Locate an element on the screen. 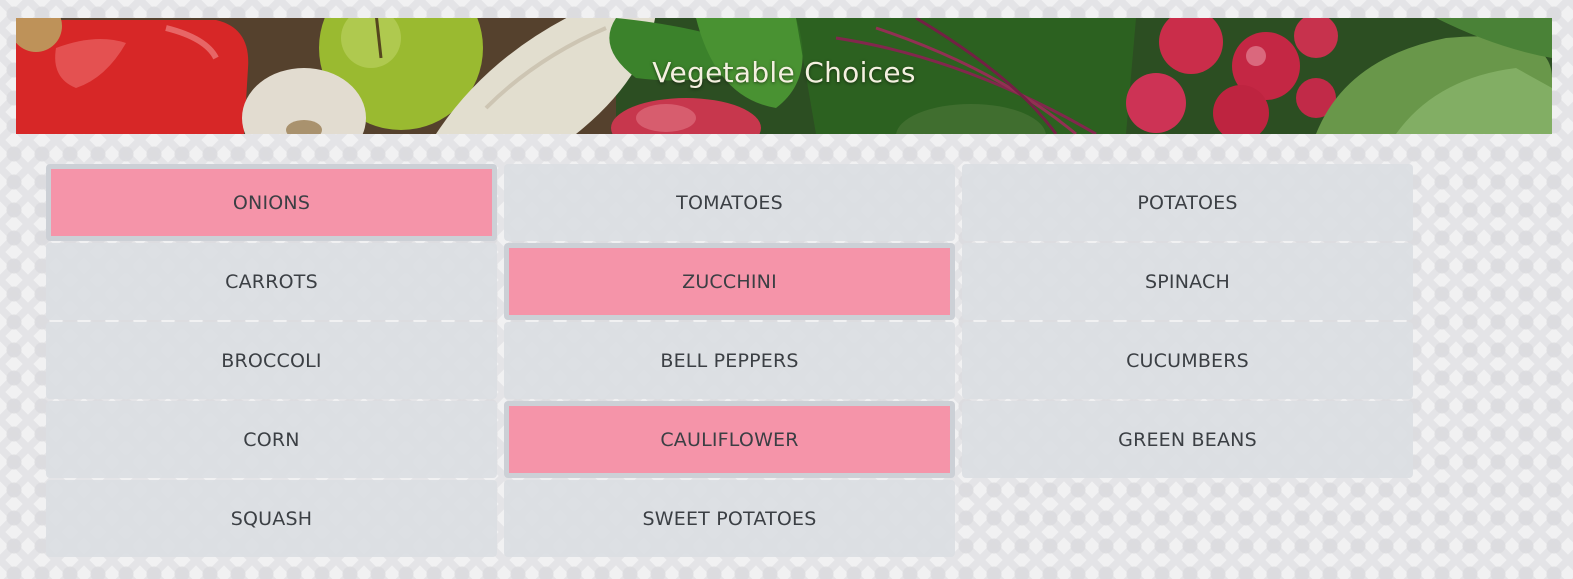  choice-tomatoes: TOMATOES is located at coordinates (729, 202).